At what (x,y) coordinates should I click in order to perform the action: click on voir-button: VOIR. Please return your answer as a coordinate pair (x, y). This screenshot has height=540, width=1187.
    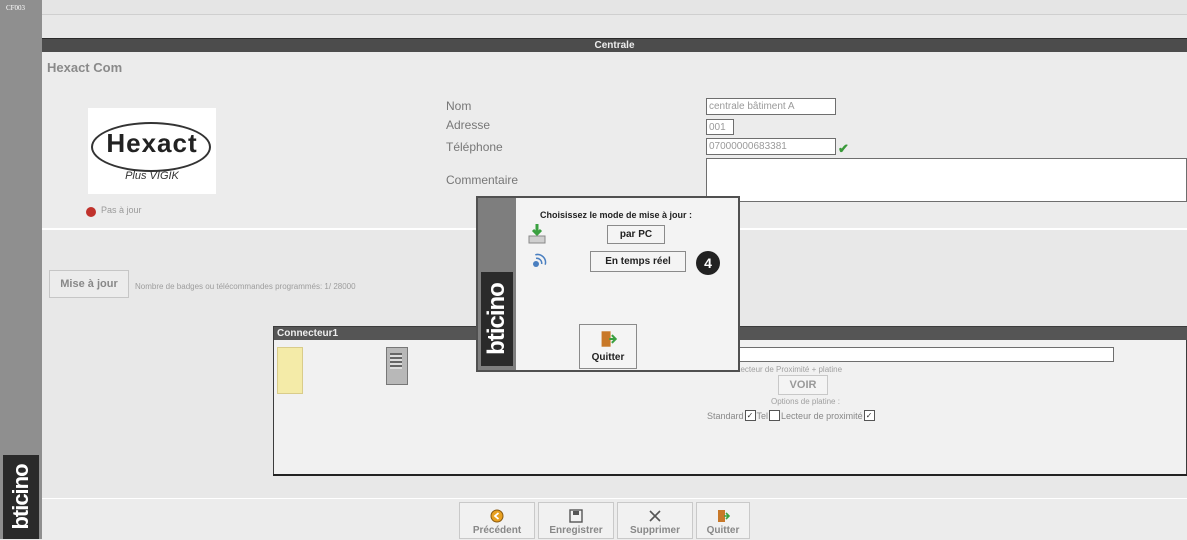
    Looking at the image, I should click on (803, 385).